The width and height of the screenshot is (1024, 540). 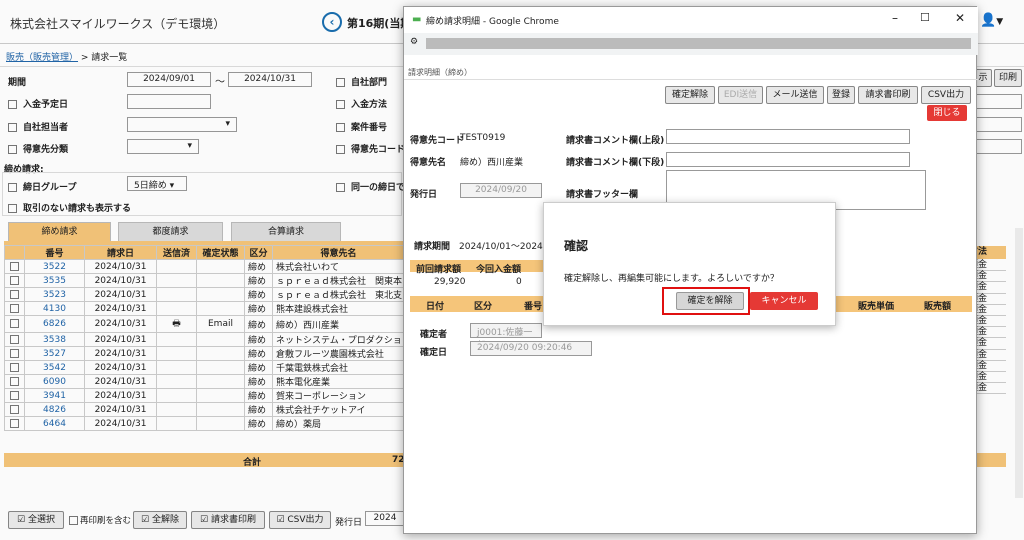 What do you see at coordinates (435, 307) in the screenshot?
I see `detail-col-date: 日付` at bounding box center [435, 307].